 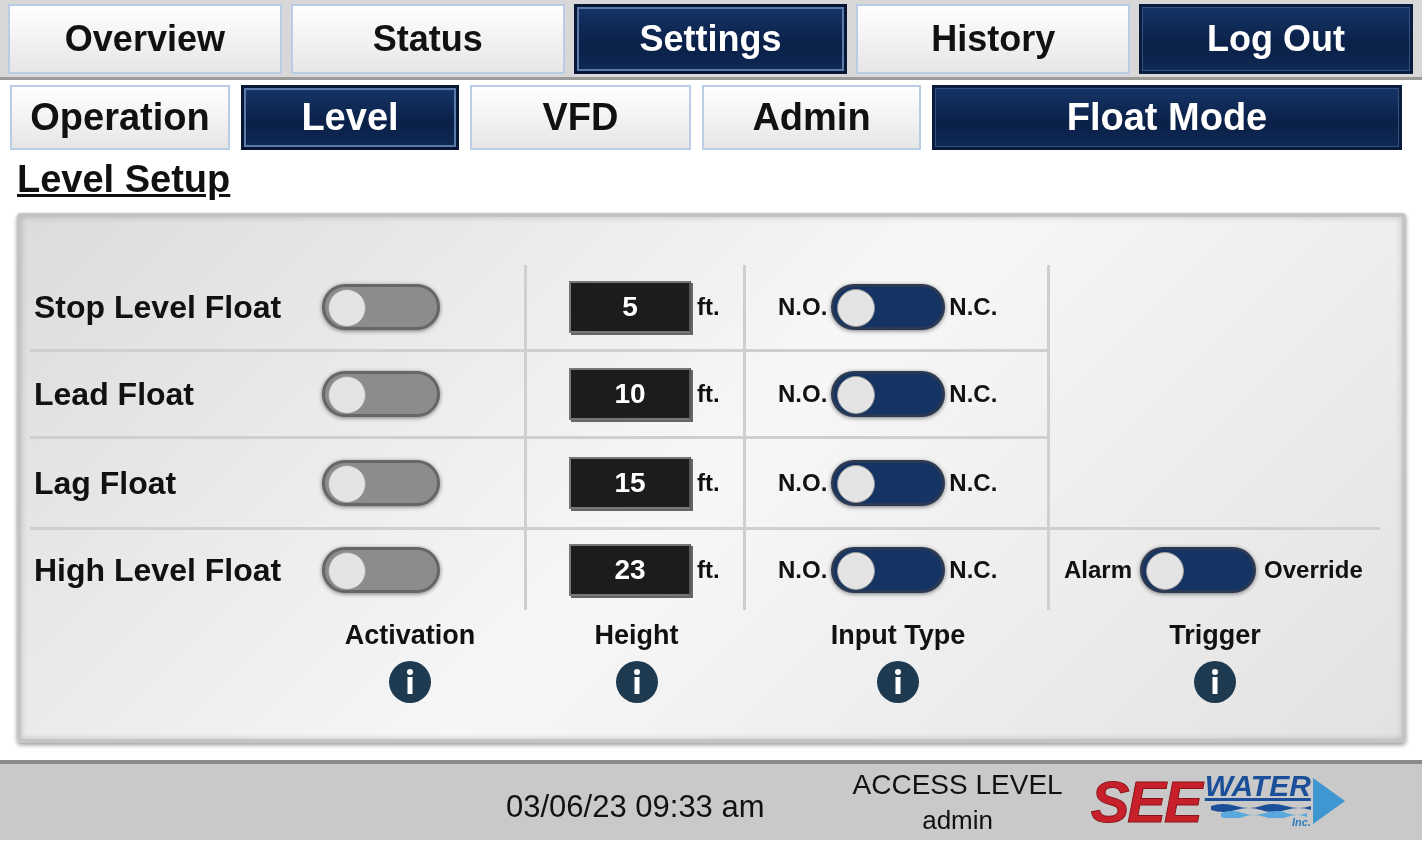 What do you see at coordinates (630, 394) in the screenshot?
I see `height-field: 10` at bounding box center [630, 394].